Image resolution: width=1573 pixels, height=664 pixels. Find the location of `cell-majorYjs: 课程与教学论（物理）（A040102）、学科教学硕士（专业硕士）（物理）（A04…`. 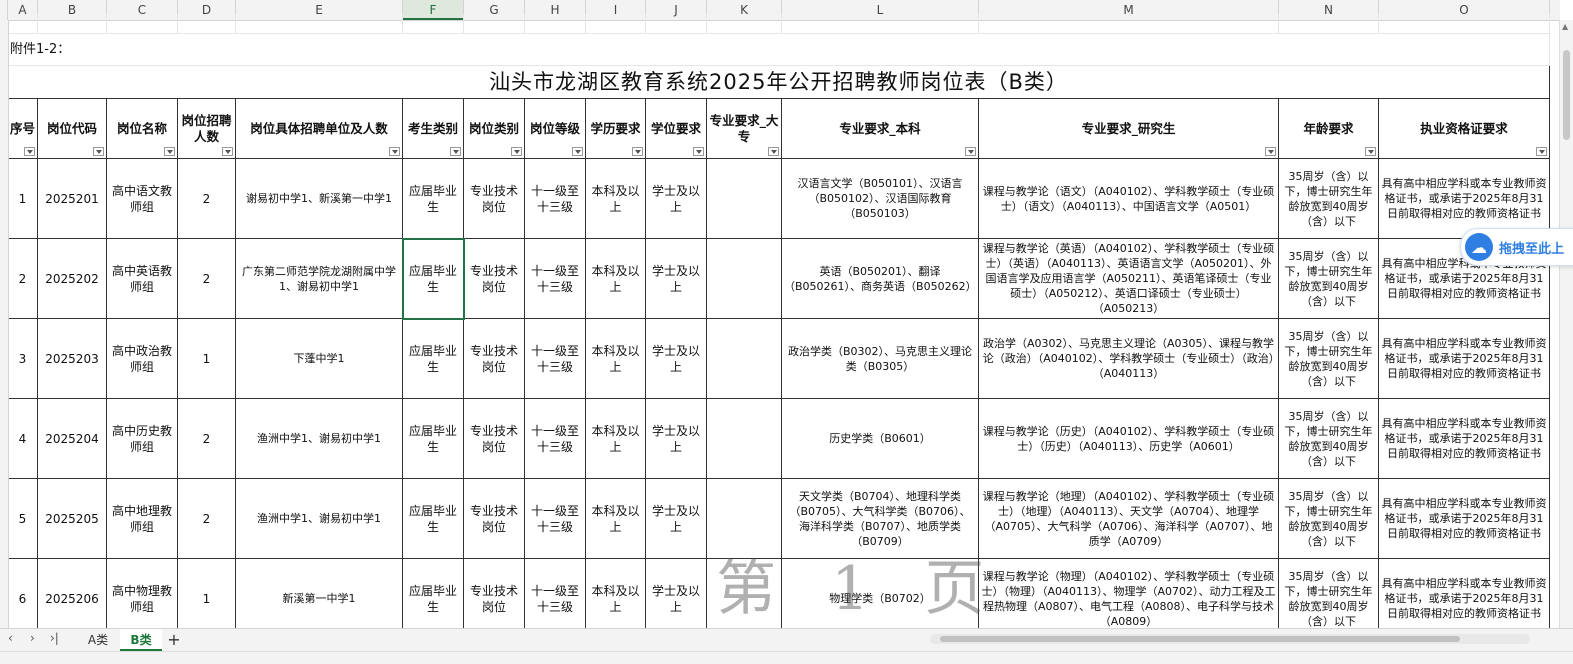

cell-majorYjs: 课程与教学论（物理）（A040102）、学科教学硕士（专业硕士）（物理）（A04… is located at coordinates (1129, 599).